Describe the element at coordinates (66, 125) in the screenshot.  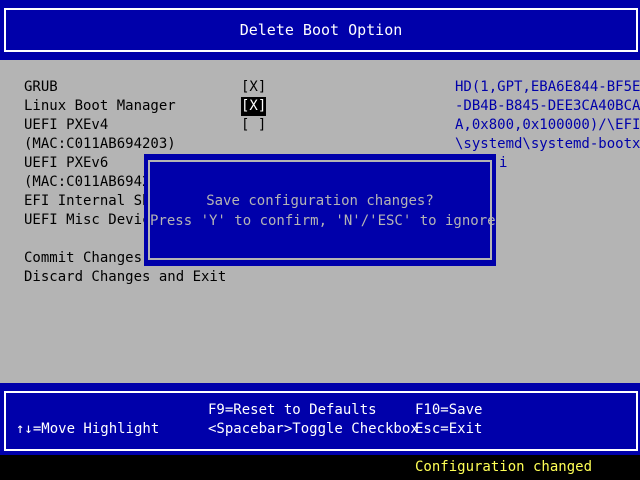
I see `boot-option-uefi-pxev4: UEFI PXEv4` at that location.